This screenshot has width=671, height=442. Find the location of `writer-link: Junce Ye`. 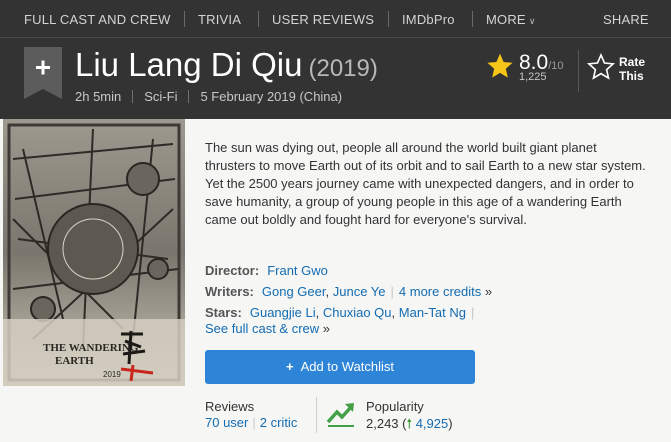

writer-link: Junce Ye is located at coordinates (359, 291).